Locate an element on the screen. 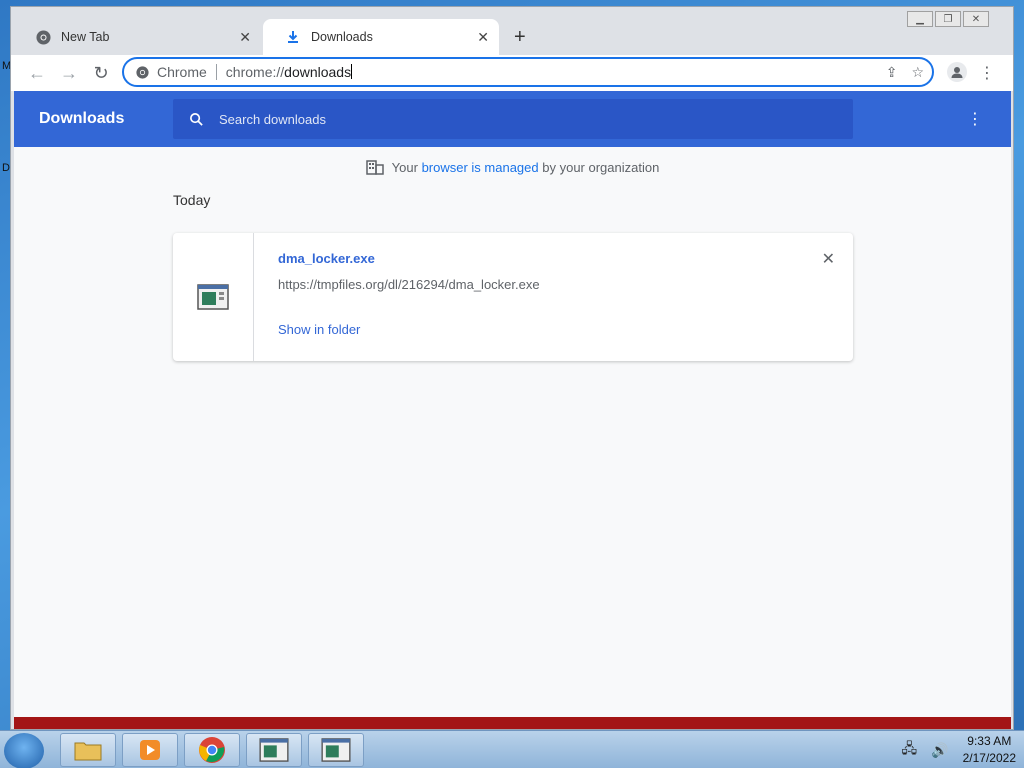  date-section-heading: Today is located at coordinates (192, 200).